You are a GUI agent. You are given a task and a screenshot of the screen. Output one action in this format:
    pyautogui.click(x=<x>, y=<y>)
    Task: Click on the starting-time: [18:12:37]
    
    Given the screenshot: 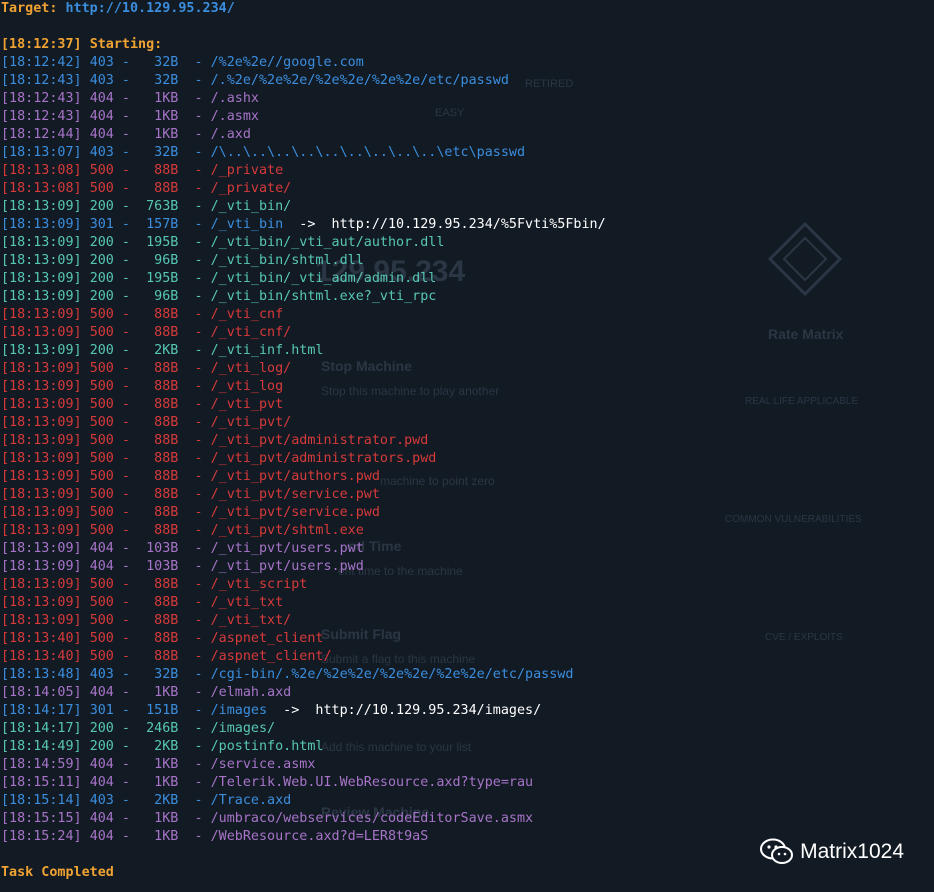 What is the action you would take?
    pyautogui.click(x=41, y=44)
    